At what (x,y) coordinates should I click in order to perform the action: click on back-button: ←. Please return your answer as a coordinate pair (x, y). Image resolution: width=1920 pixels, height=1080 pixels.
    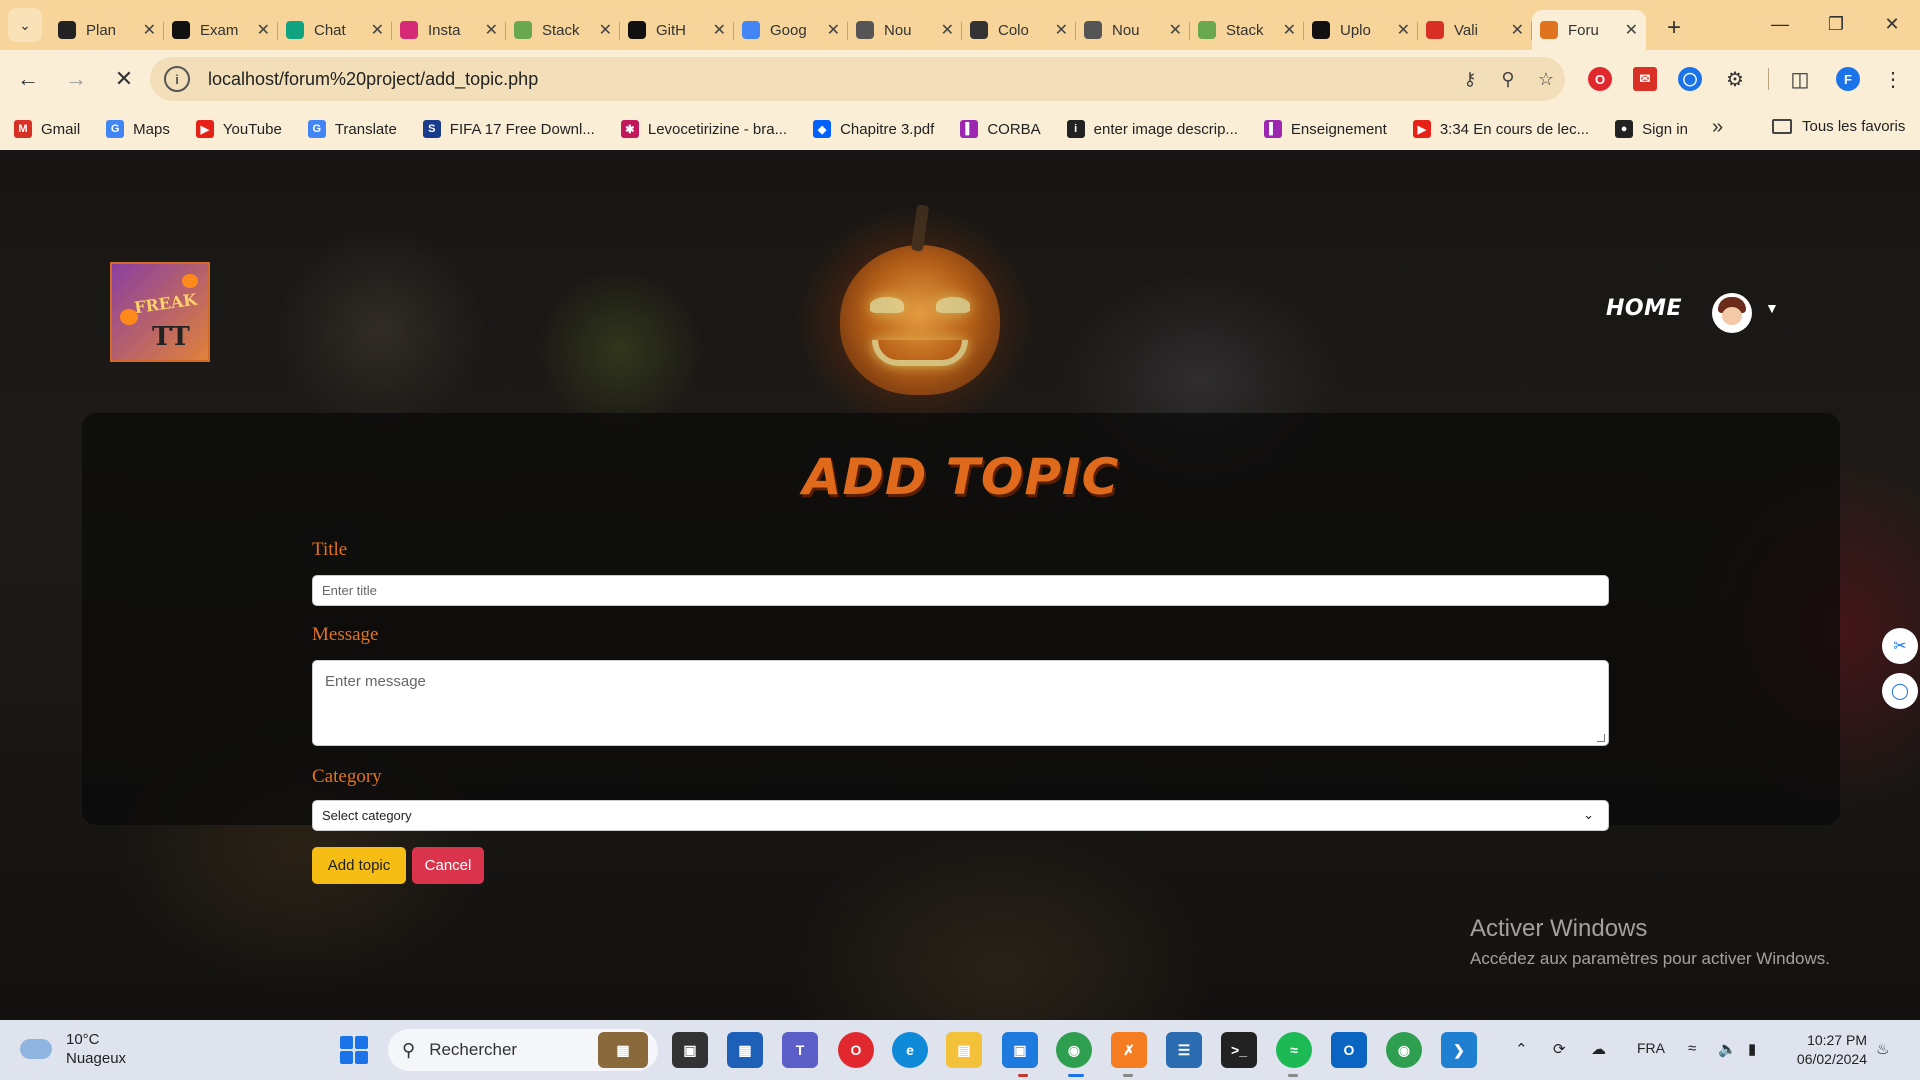
    Looking at the image, I should click on (28, 79).